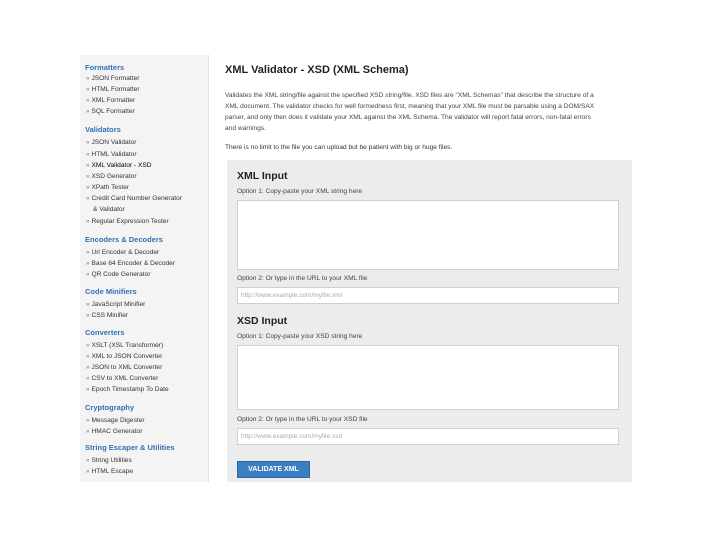  I want to click on sidebar-item-css-minifier: » CSS Minifier, so click(107, 315).